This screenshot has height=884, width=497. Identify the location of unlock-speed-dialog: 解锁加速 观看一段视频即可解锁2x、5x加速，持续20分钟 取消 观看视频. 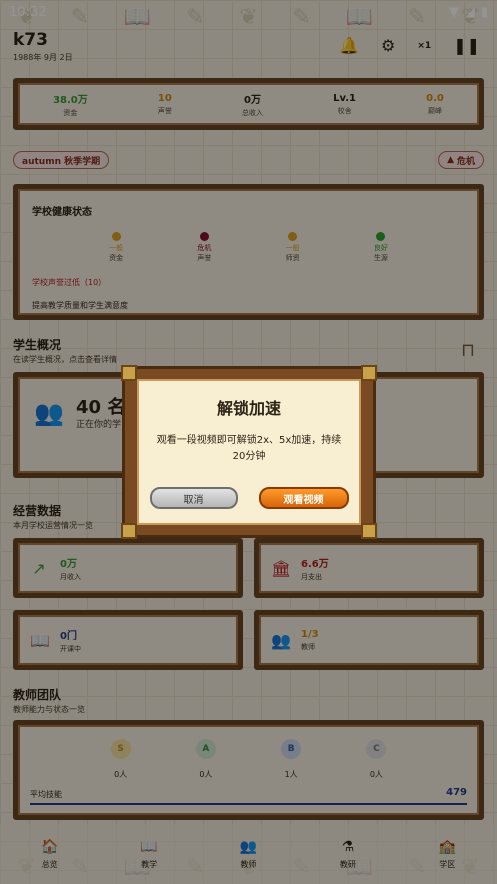
(249, 452).